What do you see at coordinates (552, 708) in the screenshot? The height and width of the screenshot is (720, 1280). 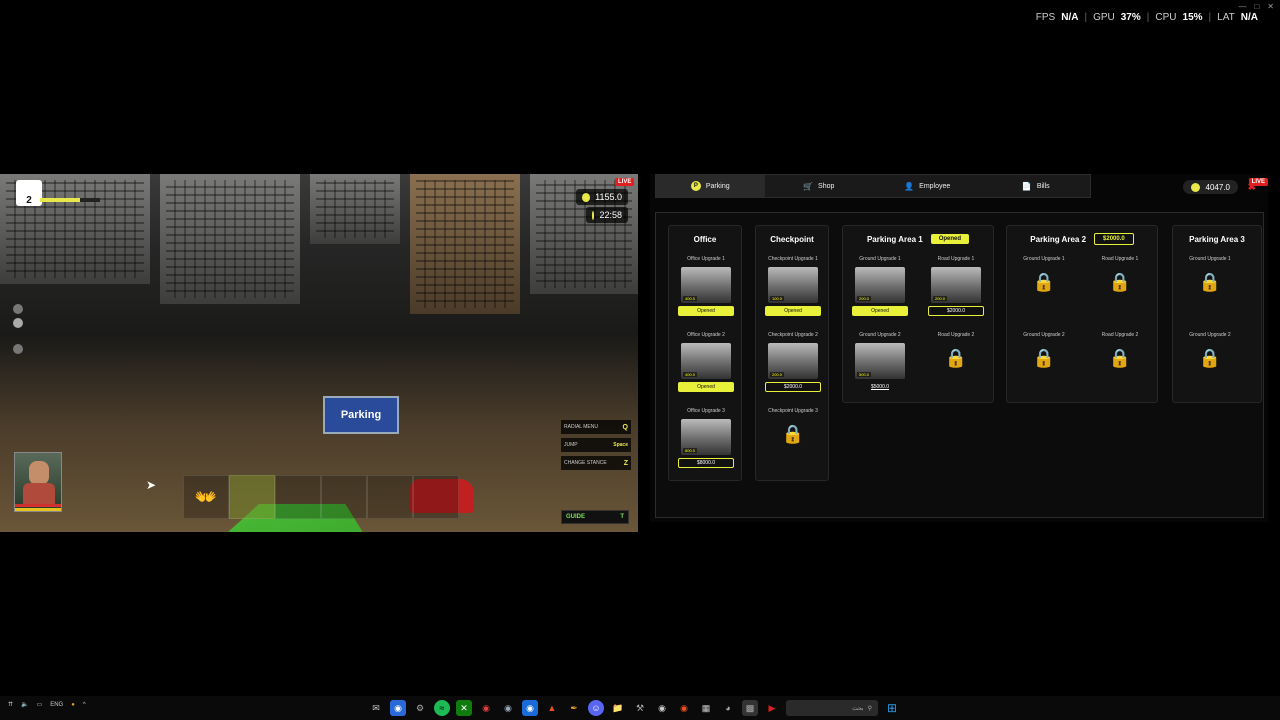 I see `brave-icon: ▲` at bounding box center [552, 708].